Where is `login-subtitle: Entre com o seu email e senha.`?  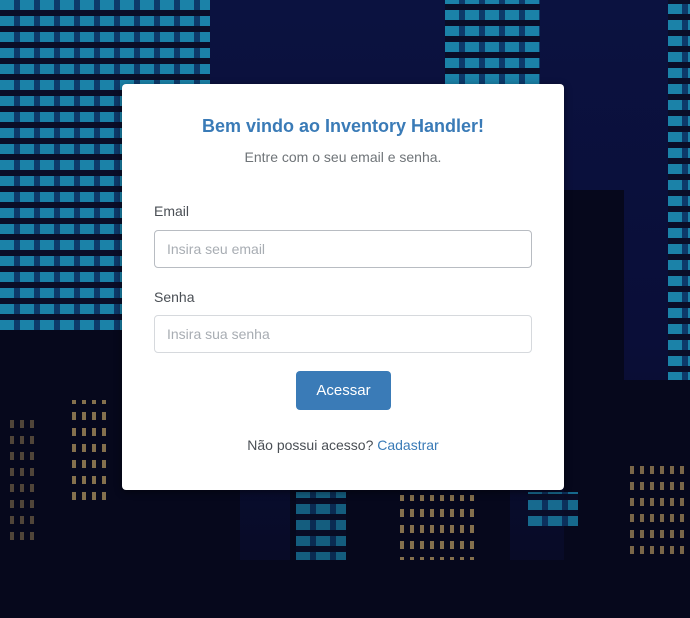 login-subtitle: Entre com o seu email e senha. is located at coordinates (343, 157).